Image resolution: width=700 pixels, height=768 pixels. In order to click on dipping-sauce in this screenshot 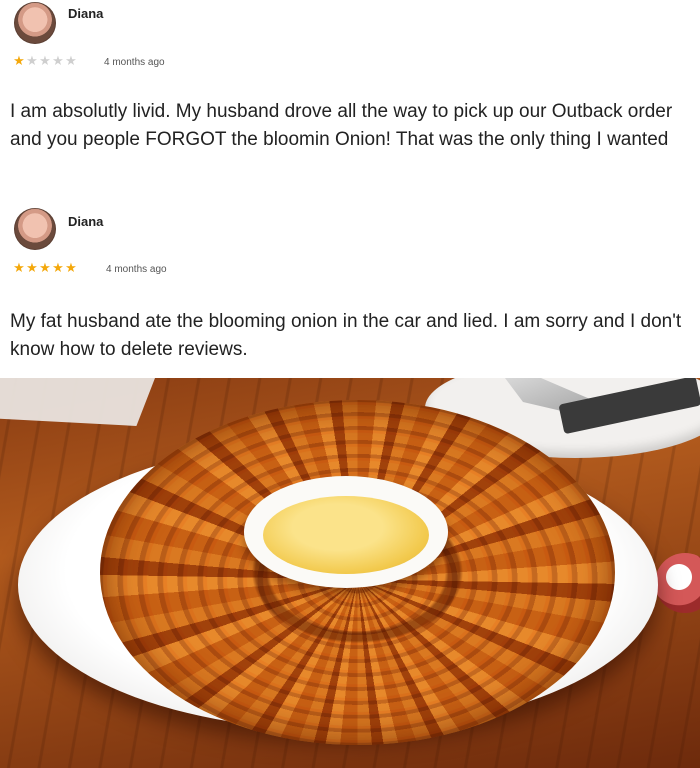, I will do `click(346, 535)`.